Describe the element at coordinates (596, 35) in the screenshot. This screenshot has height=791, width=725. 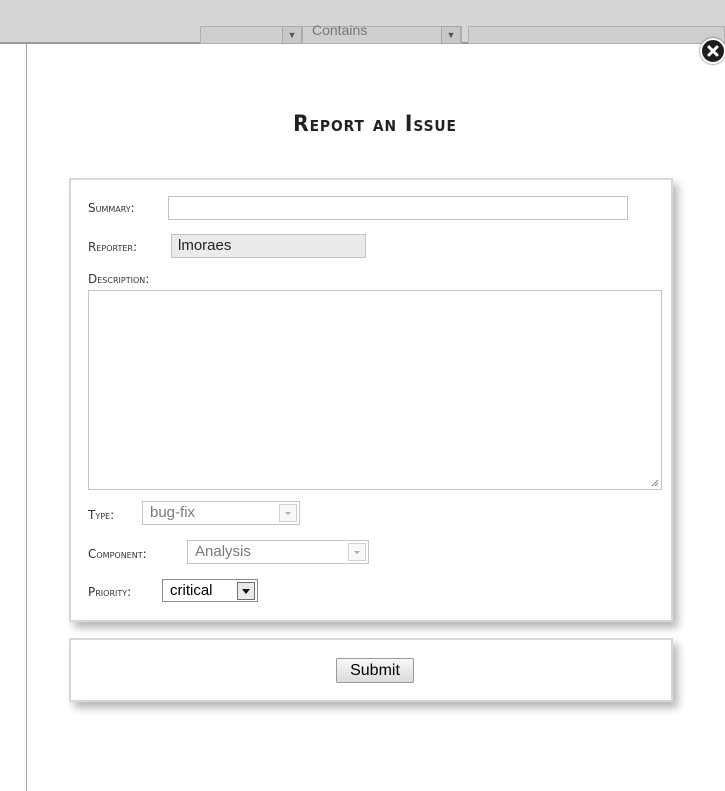
I see `background-filter-value` at that location.